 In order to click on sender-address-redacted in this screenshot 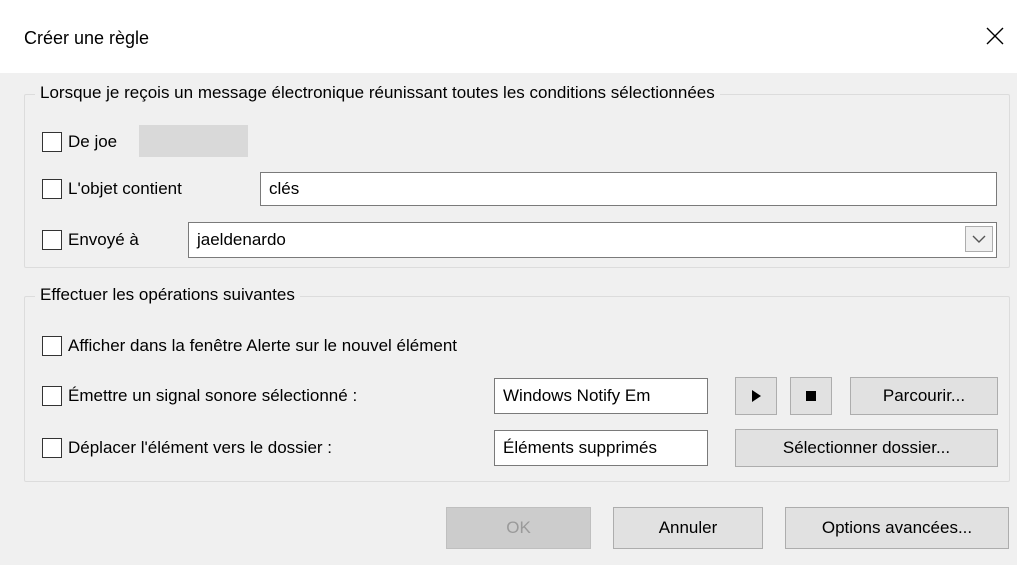, I will do `click(193, 141)`.